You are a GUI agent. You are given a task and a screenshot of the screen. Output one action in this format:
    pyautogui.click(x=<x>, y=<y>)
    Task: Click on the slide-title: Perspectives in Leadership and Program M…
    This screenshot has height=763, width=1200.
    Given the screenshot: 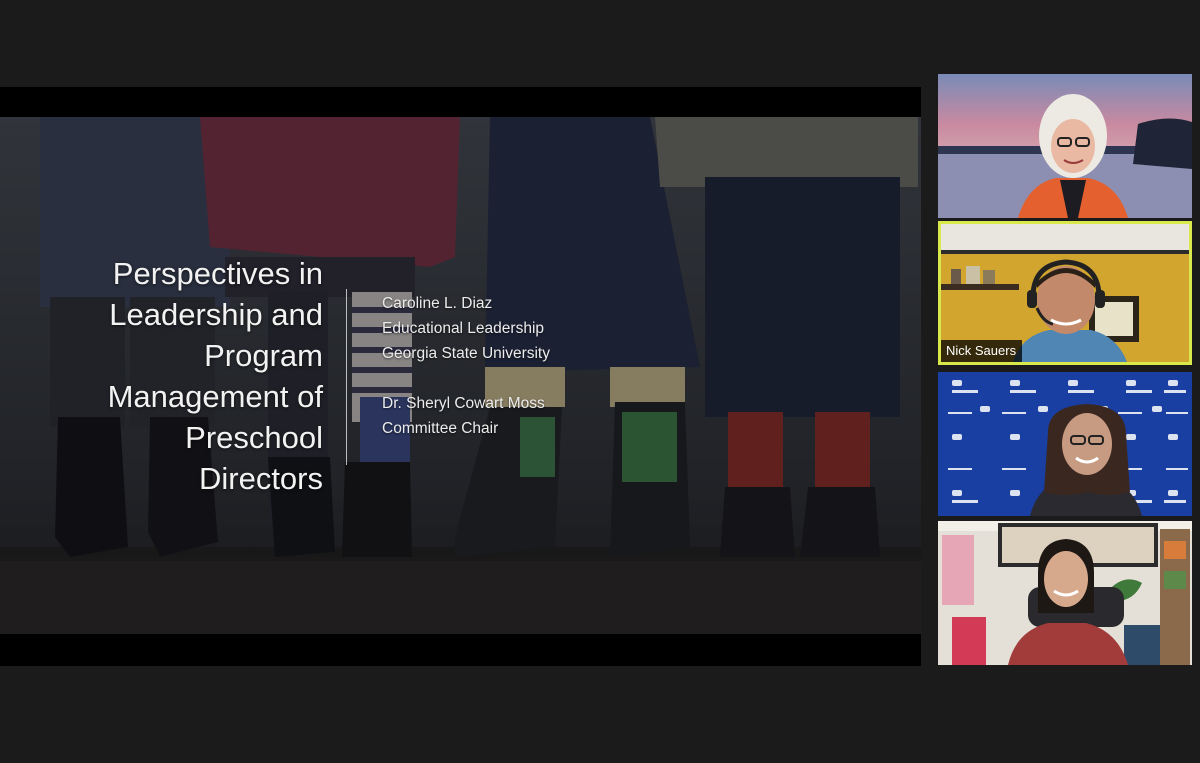 What is the action you would take?
    pyautogui.click(x=173, y=376)
    